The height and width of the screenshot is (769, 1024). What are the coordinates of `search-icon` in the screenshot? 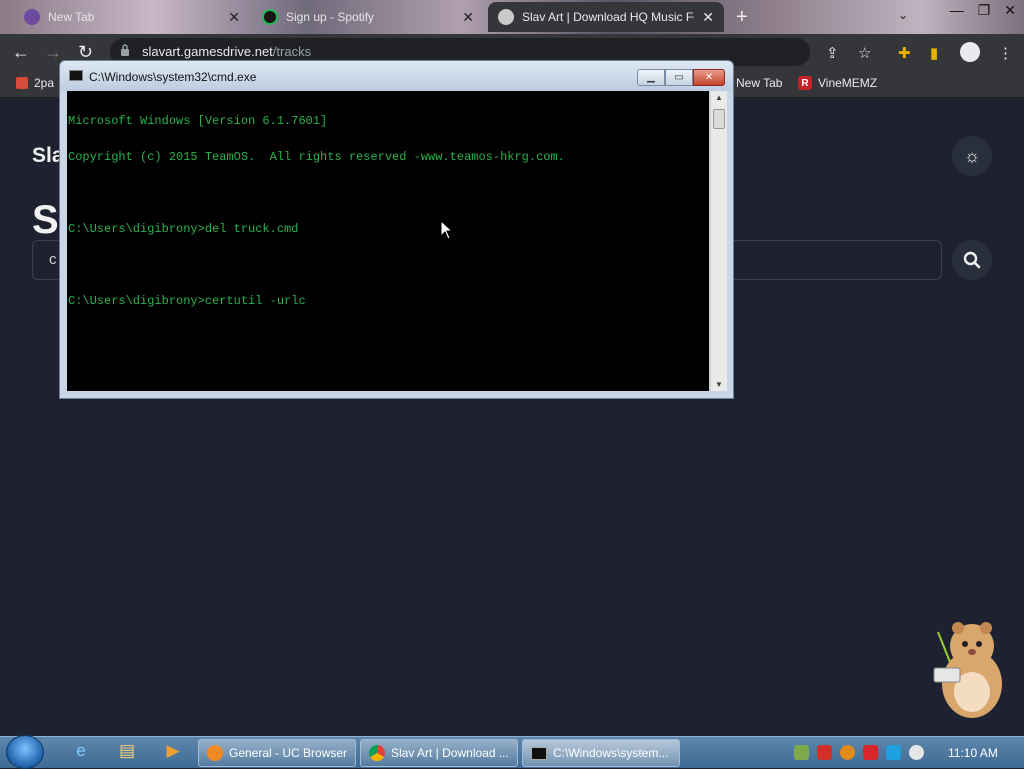 It's located at (972, 260).